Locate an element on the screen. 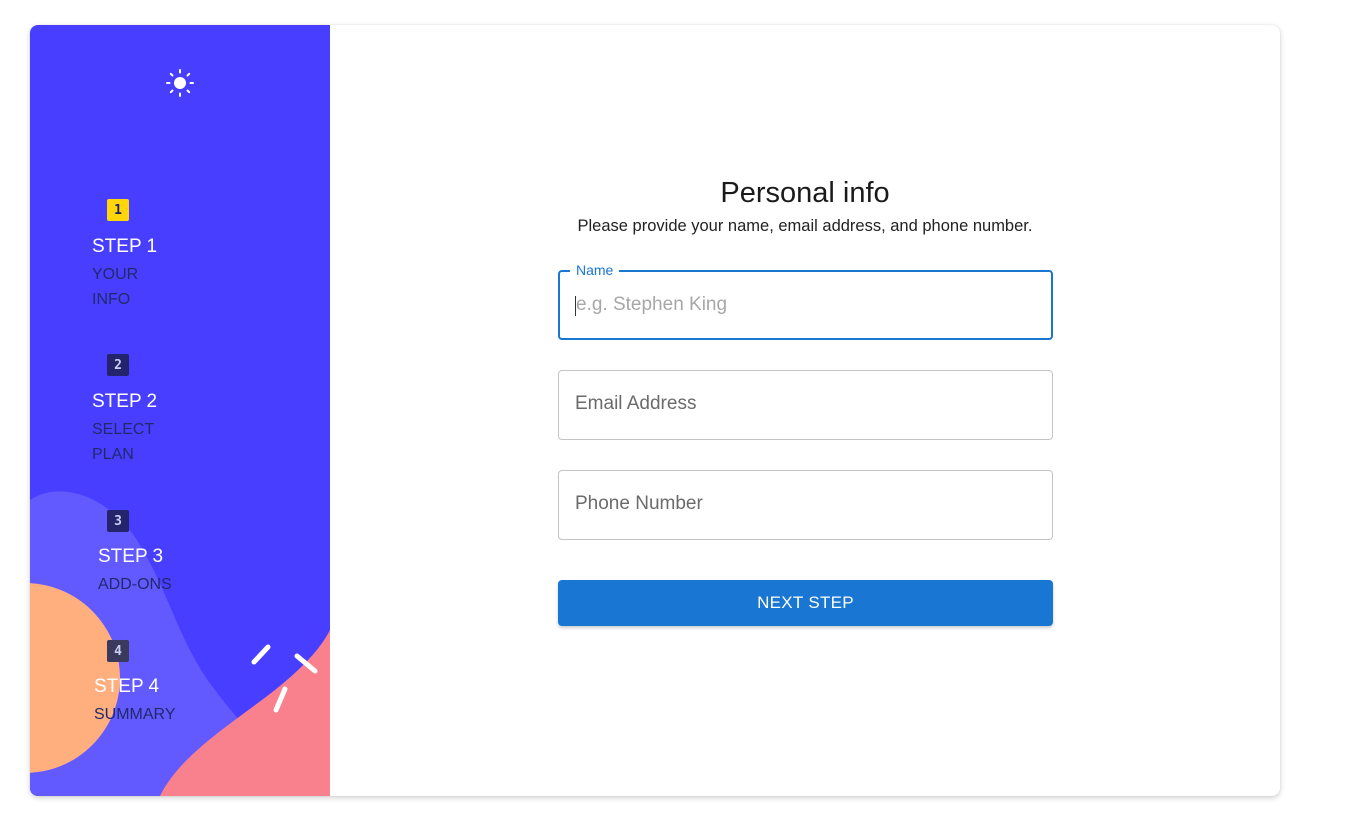  step-1-subtitle: YOUR INFO is located at coordinates (115, 287).